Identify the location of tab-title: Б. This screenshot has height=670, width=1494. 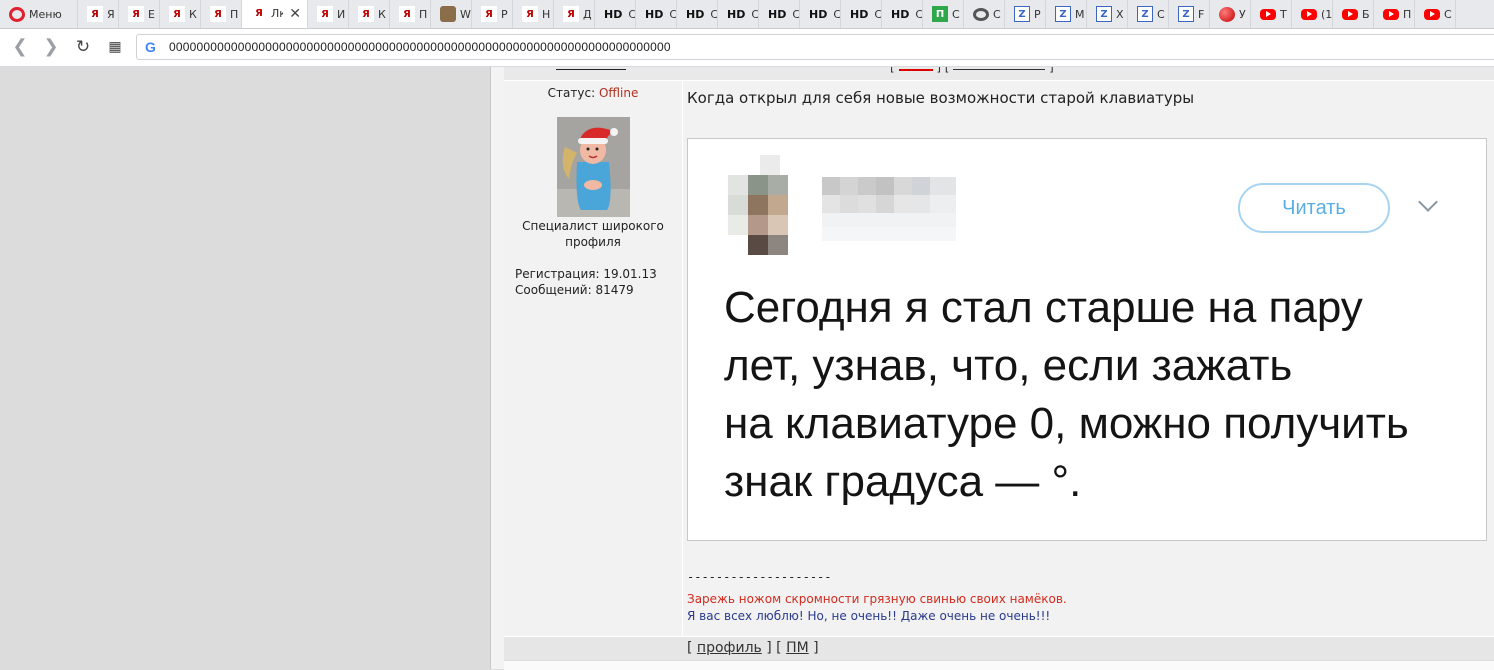
(1366, 14).